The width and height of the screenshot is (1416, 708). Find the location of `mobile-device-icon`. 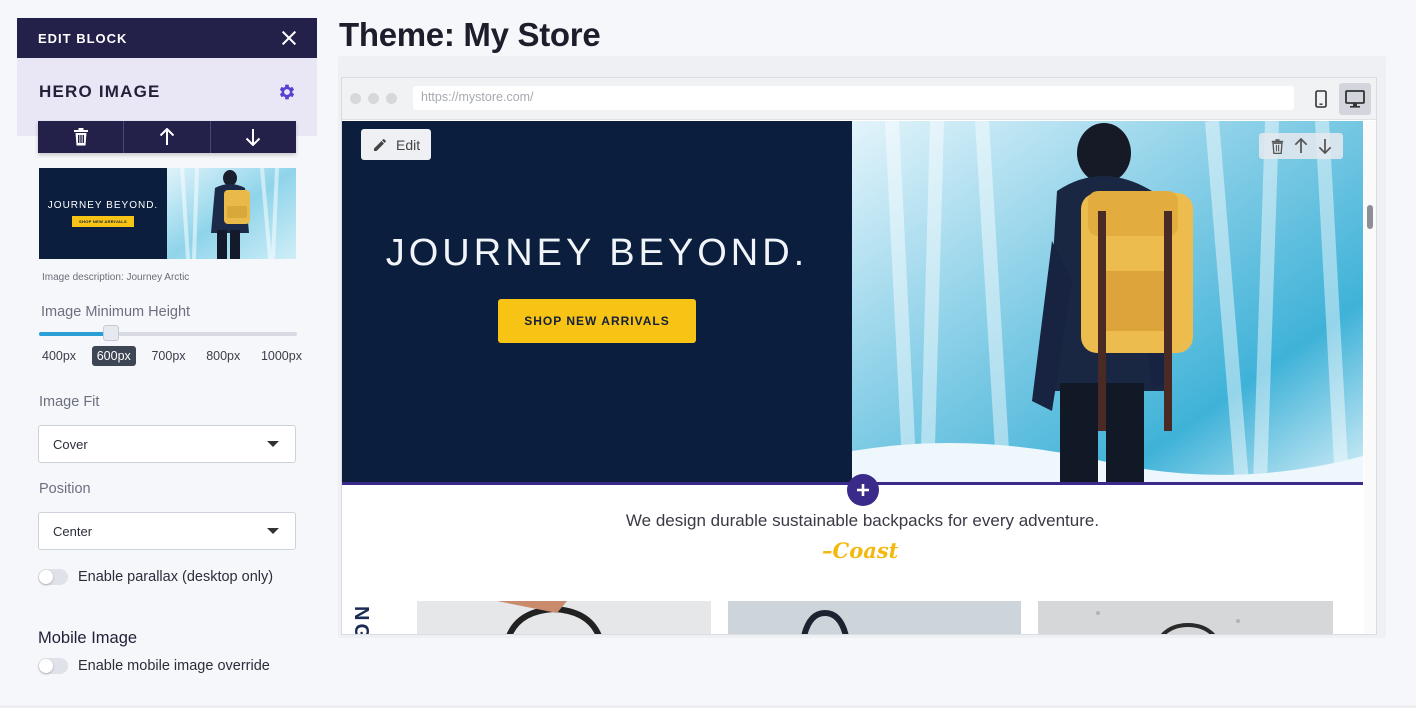

mobile-device-icon is located at coordinates (1321, 99).